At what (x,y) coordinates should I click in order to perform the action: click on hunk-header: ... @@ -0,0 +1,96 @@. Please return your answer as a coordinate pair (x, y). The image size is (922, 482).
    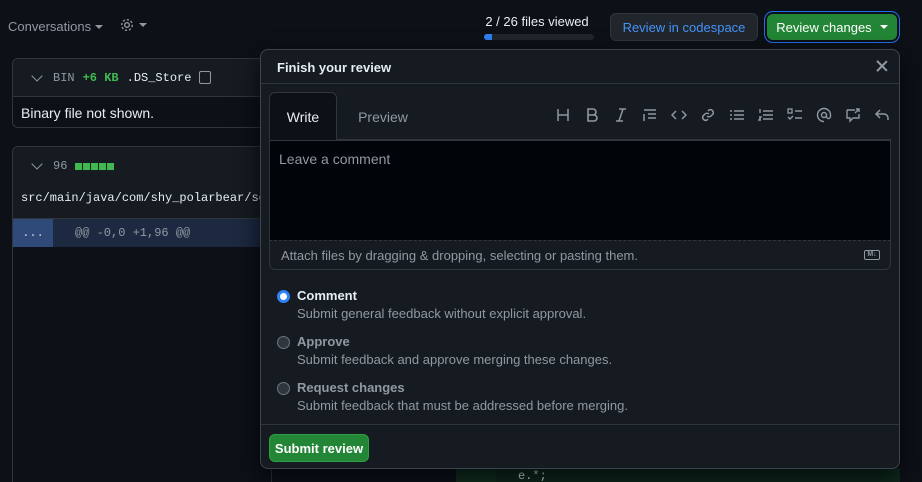
    Looking at the image, I should click on (142, 233).